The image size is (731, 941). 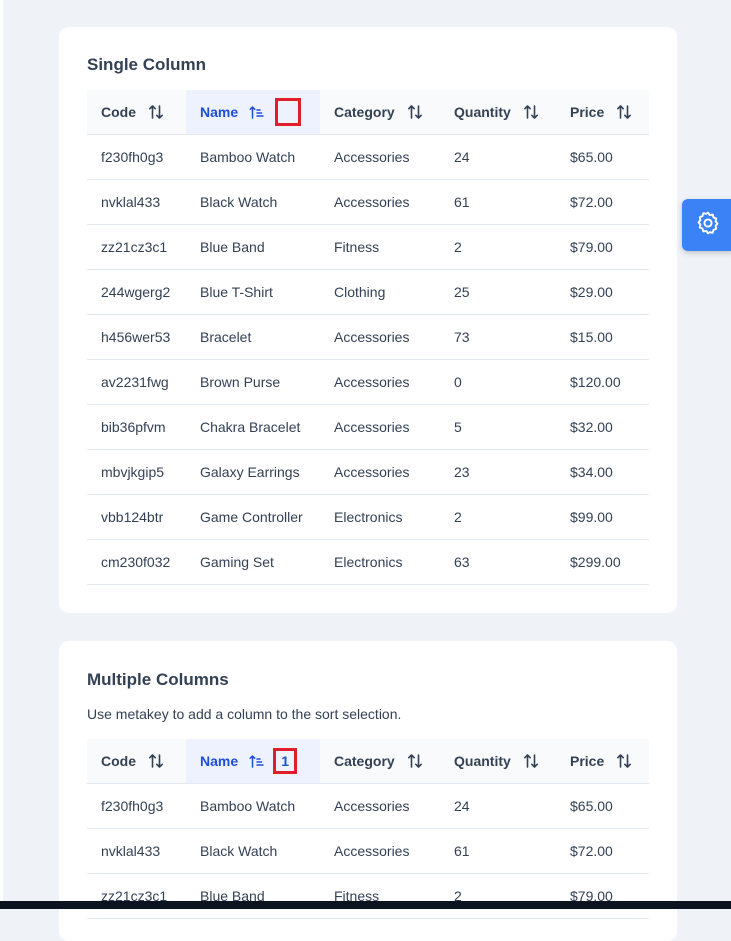 I want to click on cell-name: Gaming Set, so click(x=253, y=562).